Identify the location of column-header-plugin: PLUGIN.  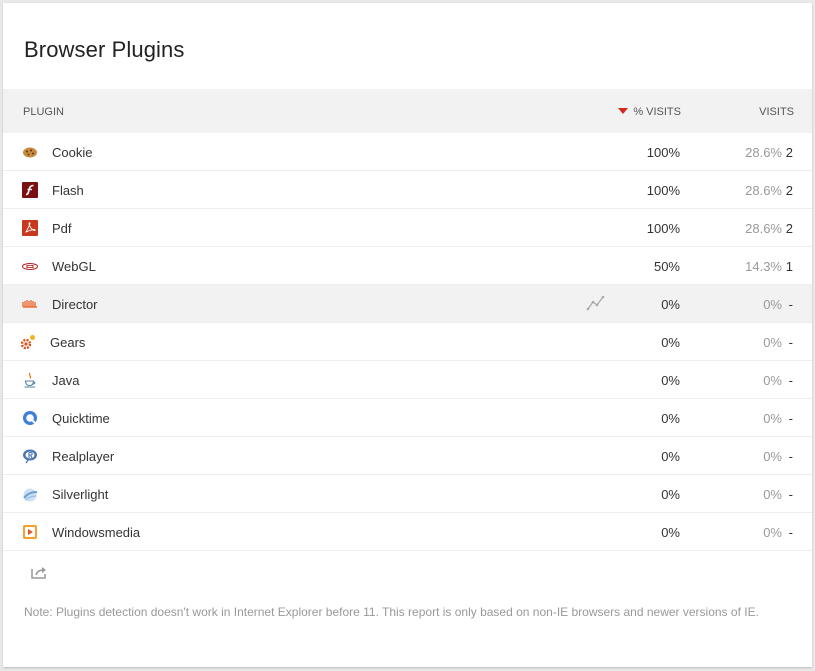
(43, 112).